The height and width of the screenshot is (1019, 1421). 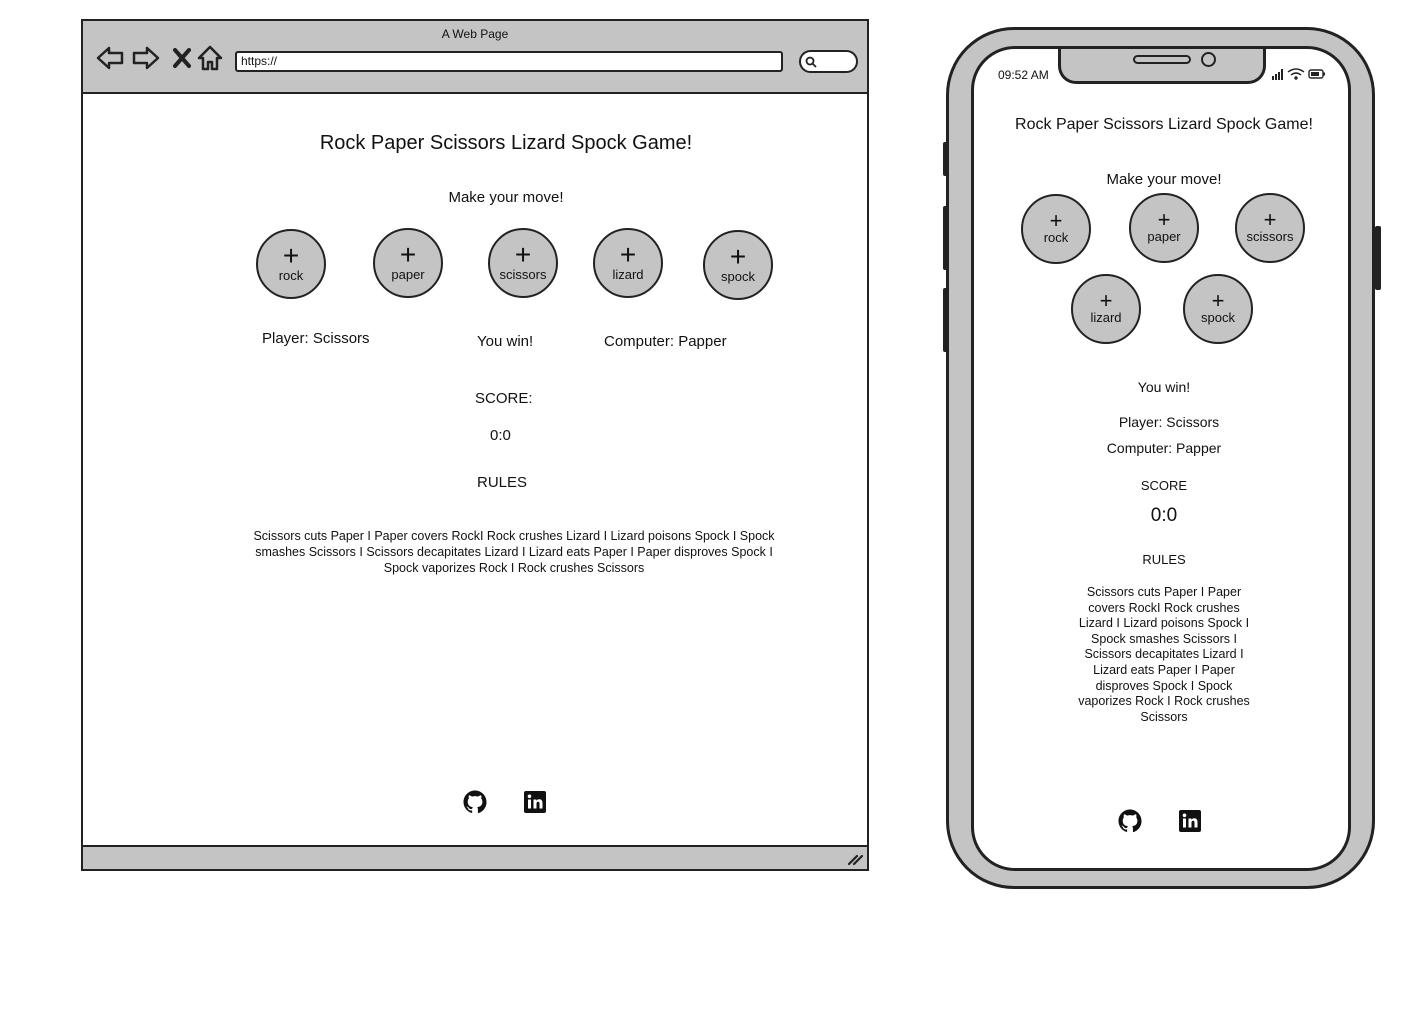 What do you see at coordinates (855, 859) in the screenshot?
I see `resize-grip-icon` at bounding box center [855, 859].